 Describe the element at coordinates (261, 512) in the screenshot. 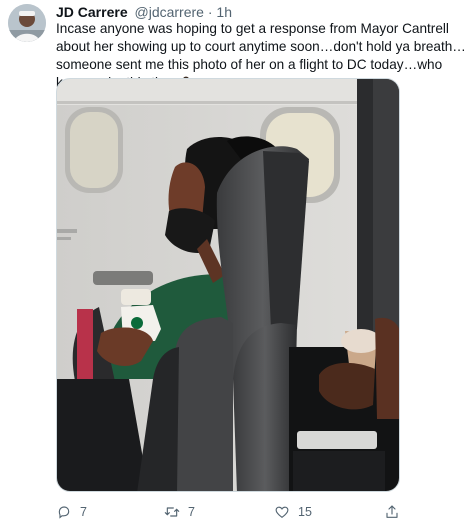

I see `tweet-actions: 7 7 15` at that location.